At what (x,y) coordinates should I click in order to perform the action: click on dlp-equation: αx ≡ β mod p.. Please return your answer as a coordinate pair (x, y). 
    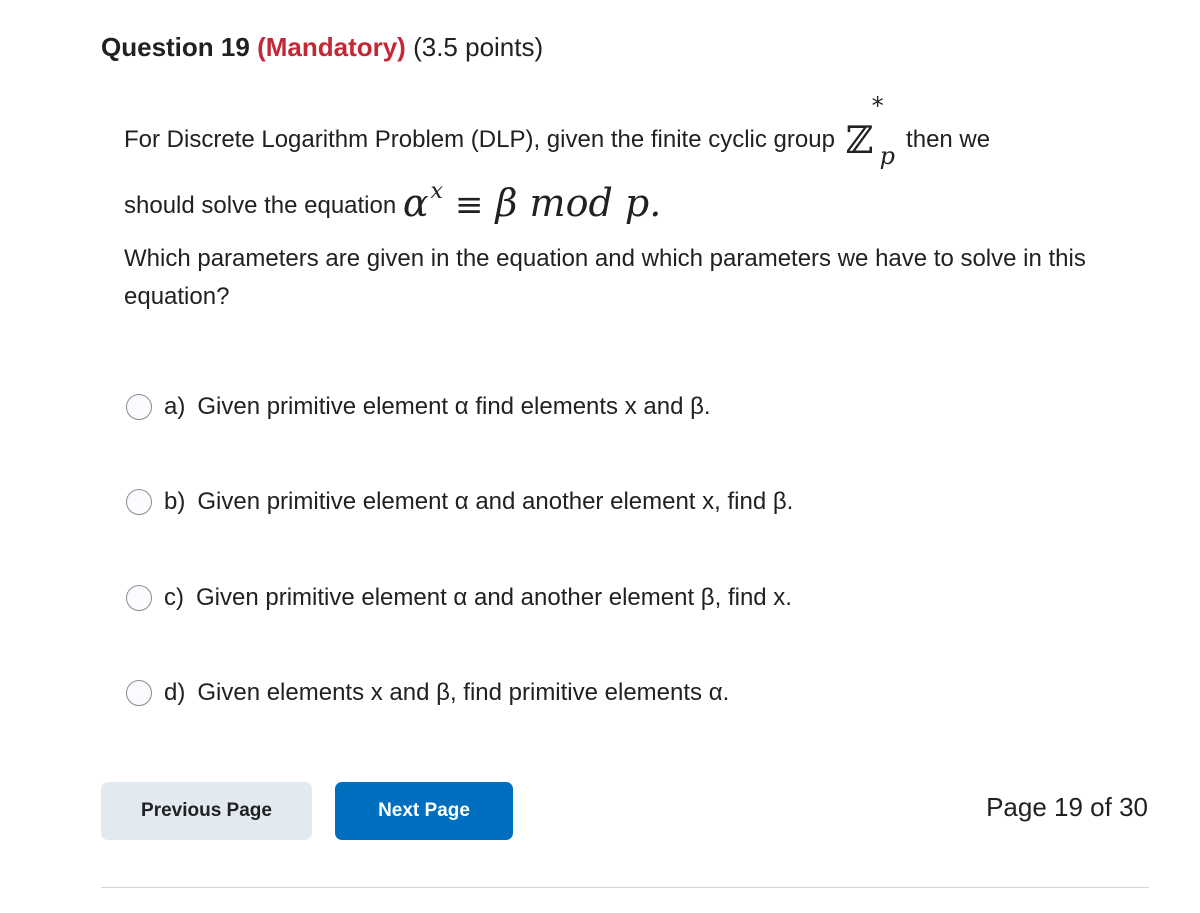
    Looking at the image, I should click on (532, 202).